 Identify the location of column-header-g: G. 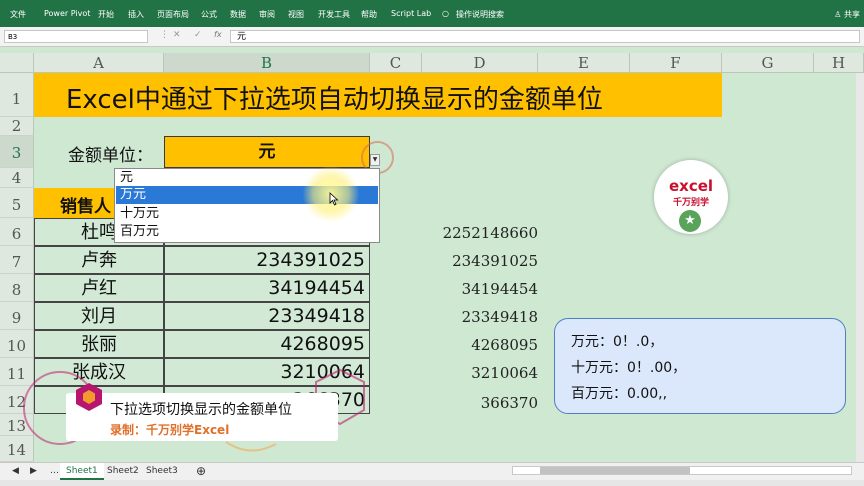
(768, 63).